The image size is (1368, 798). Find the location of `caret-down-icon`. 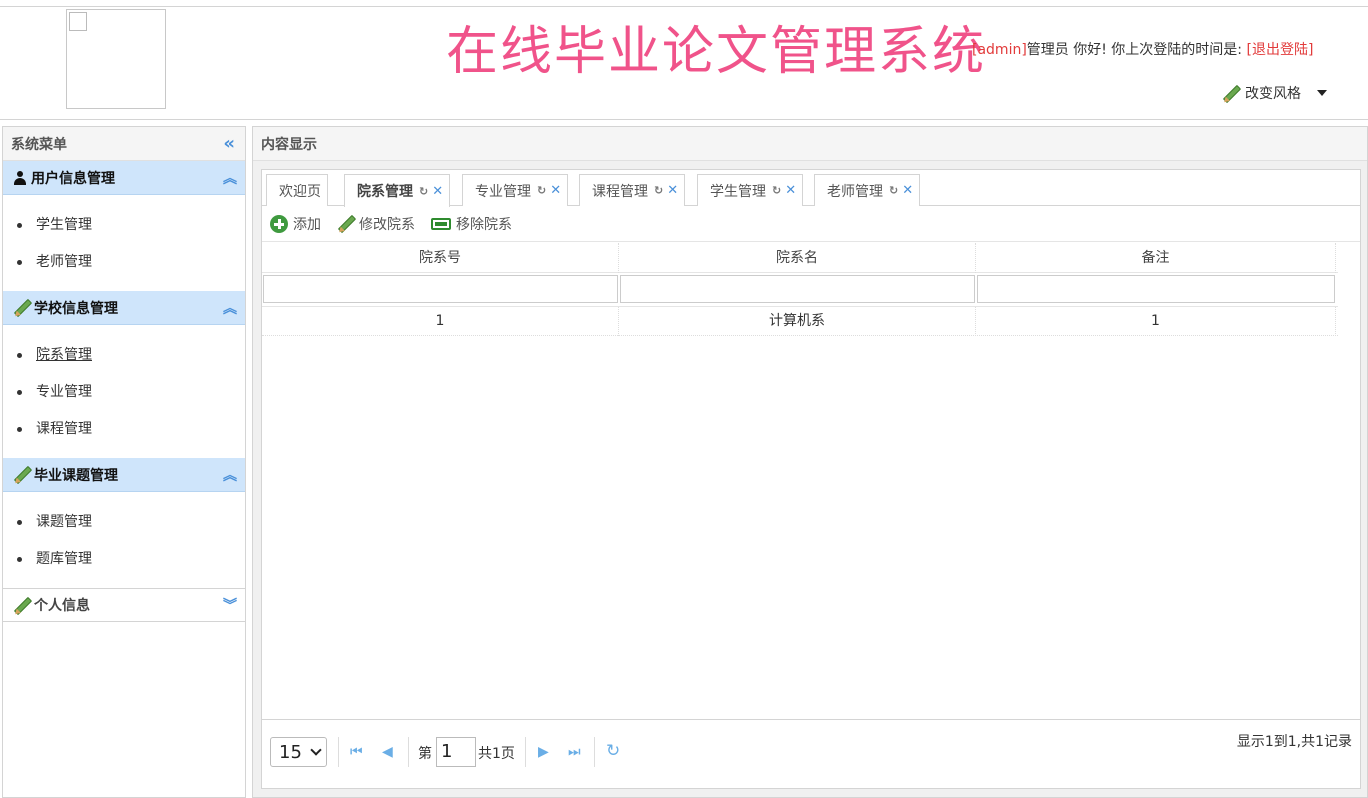

caret-down-icon is located at coordinates (1322, 93).